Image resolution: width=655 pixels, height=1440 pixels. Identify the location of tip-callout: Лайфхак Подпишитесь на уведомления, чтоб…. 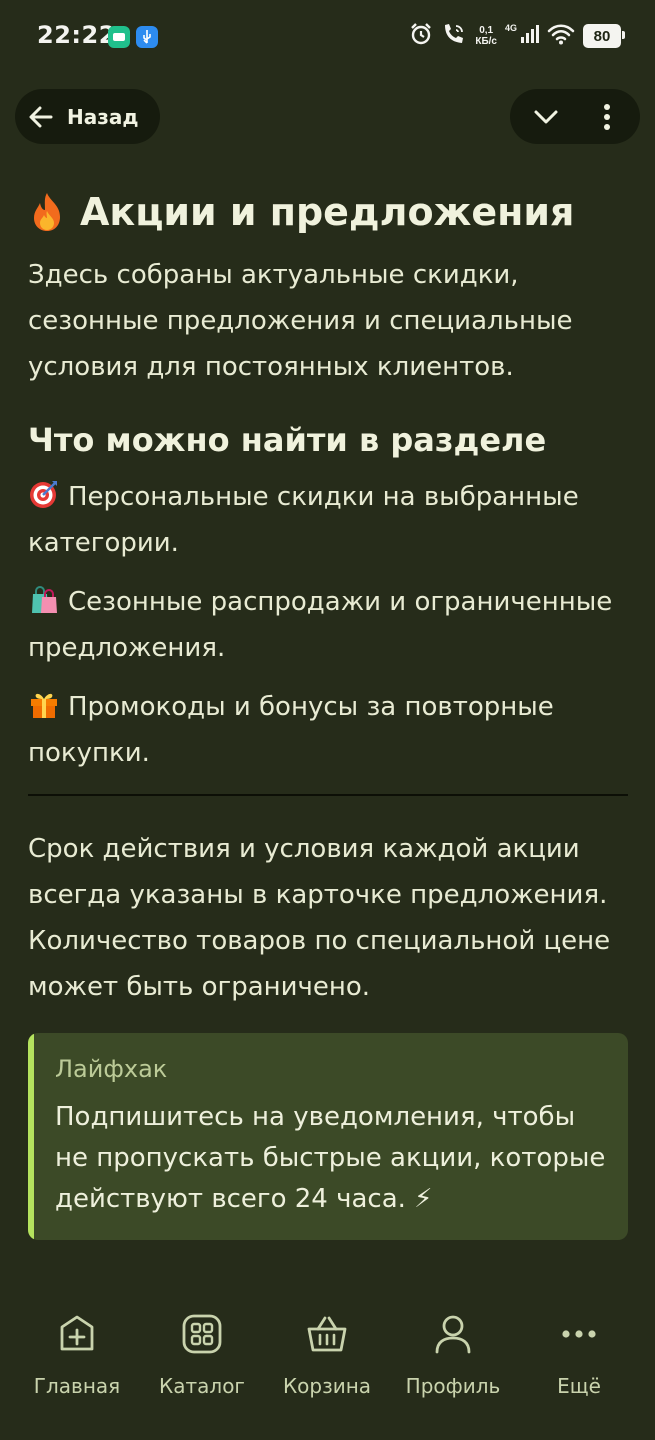
(328, 1136).